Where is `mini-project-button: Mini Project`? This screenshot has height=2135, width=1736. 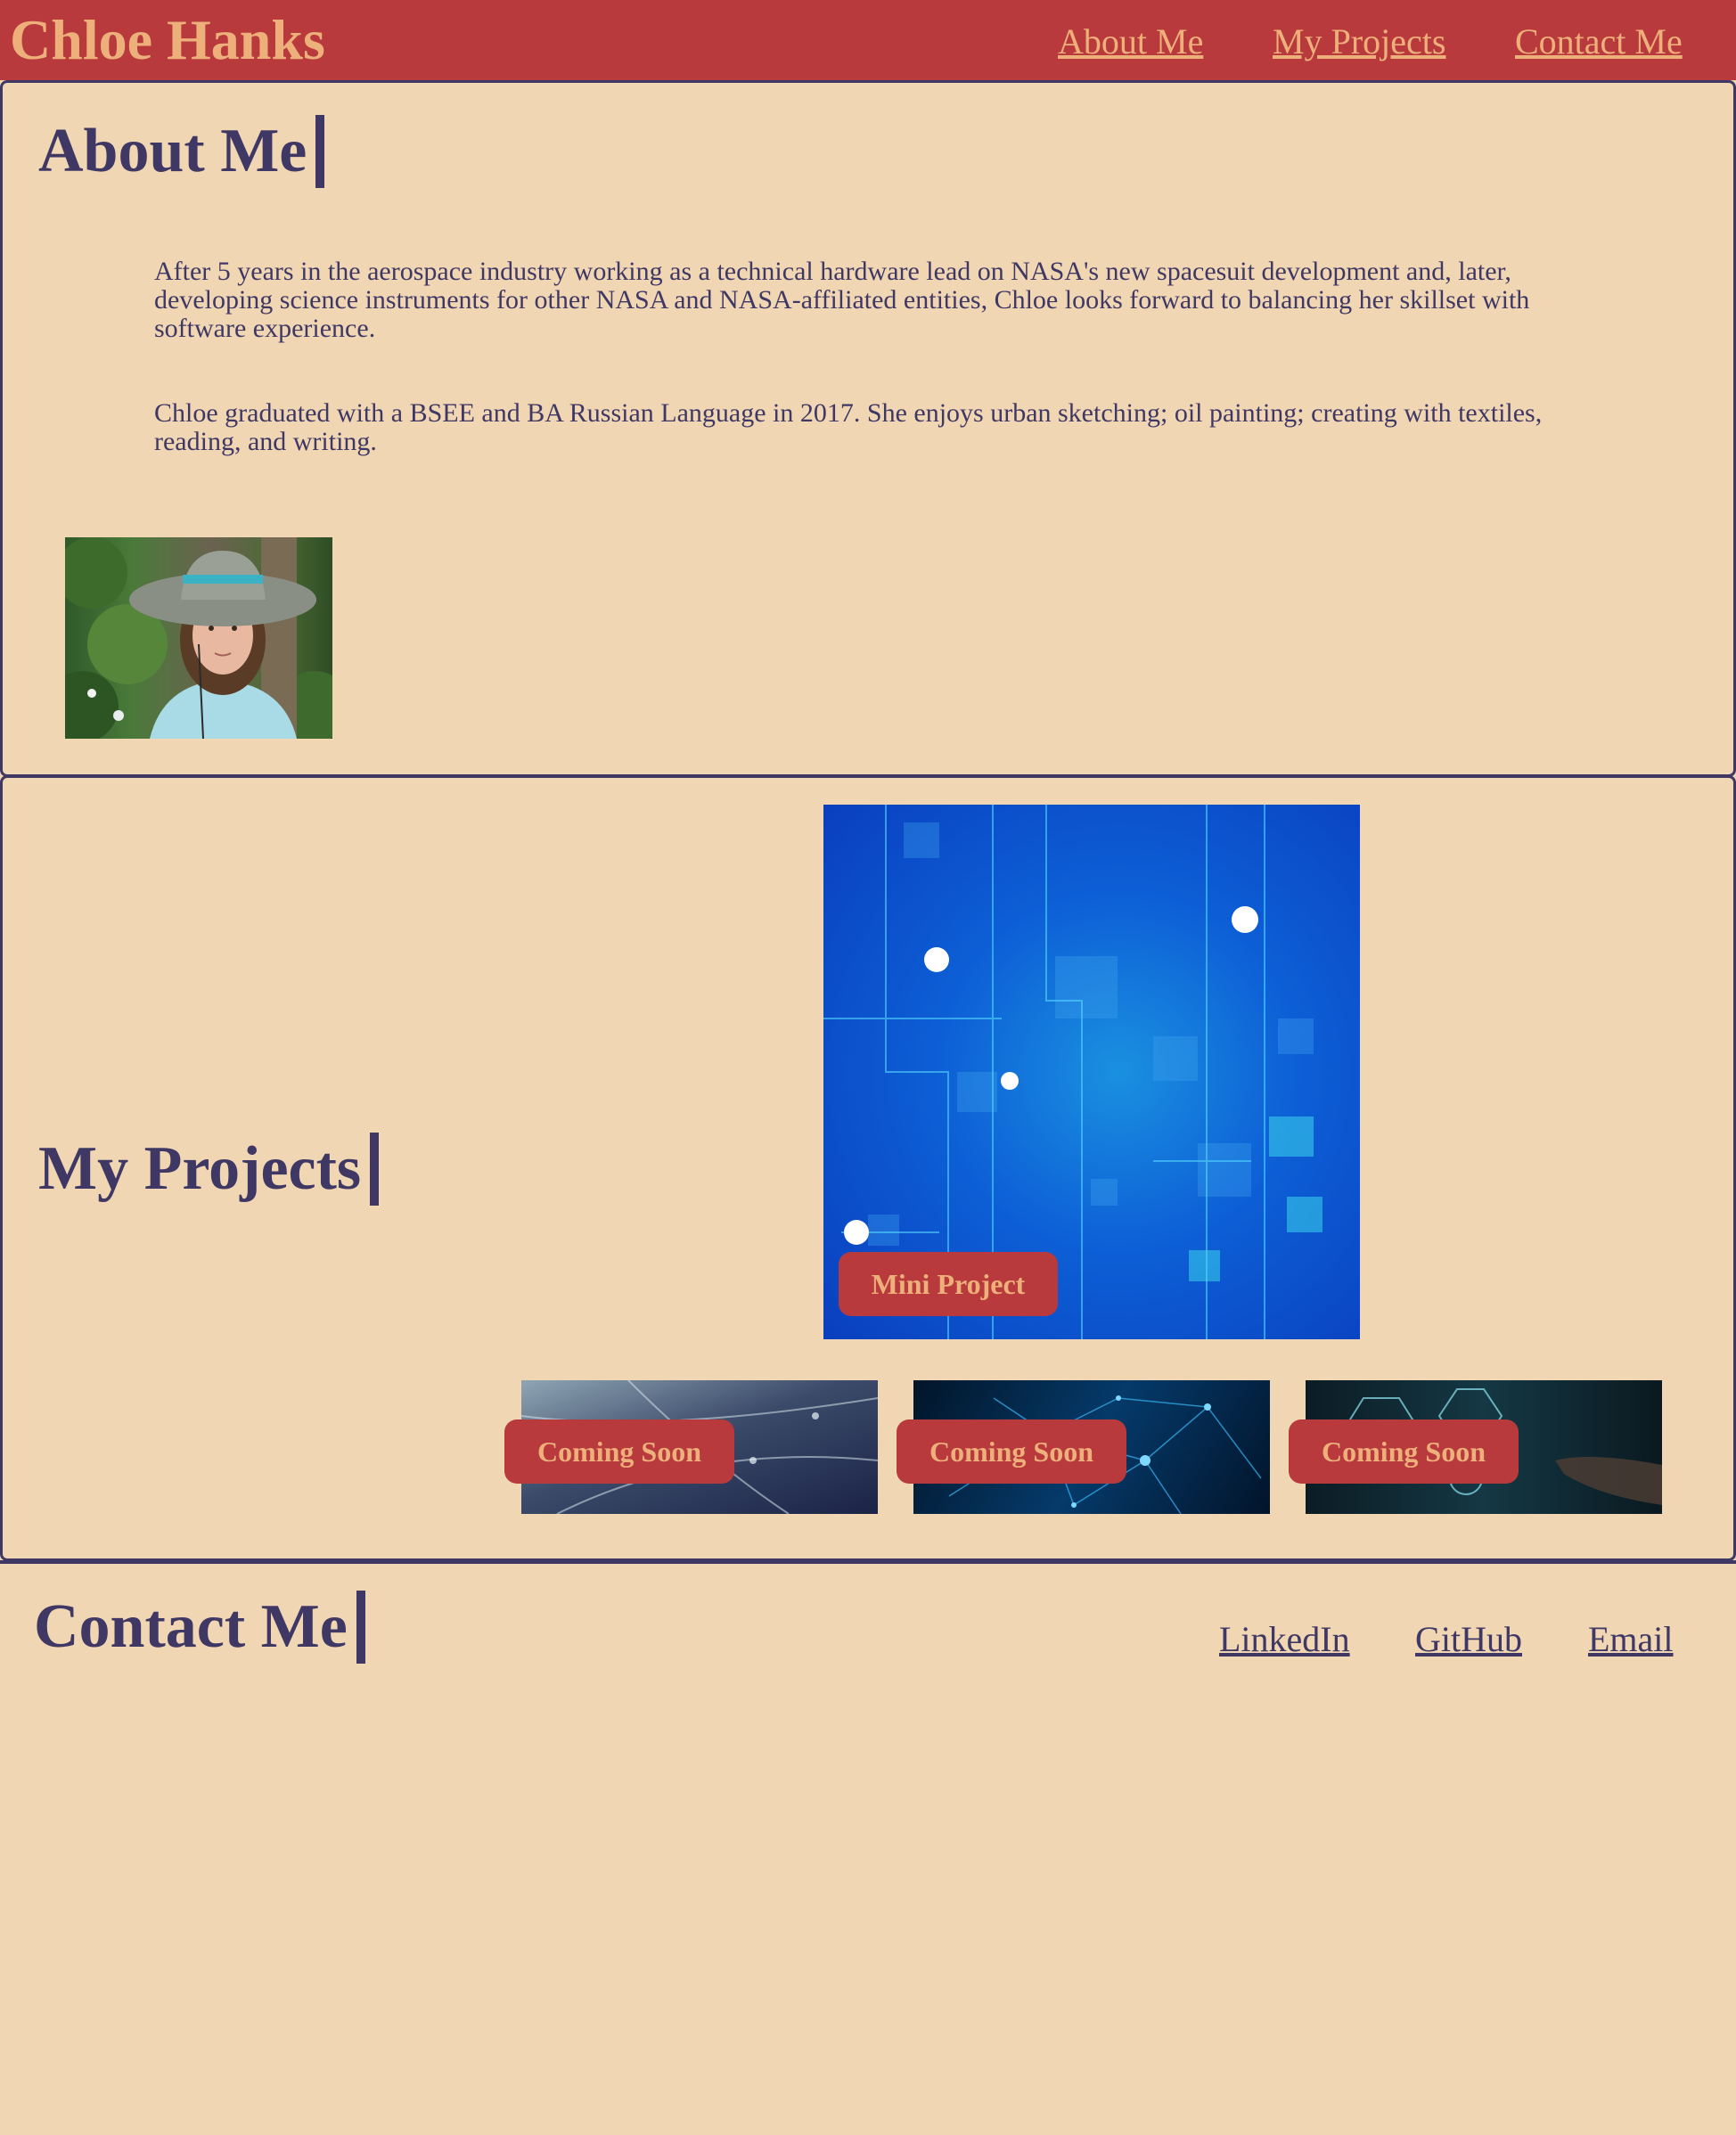 mini-project-button: Mini Project is located at coordinates (949, 1284).